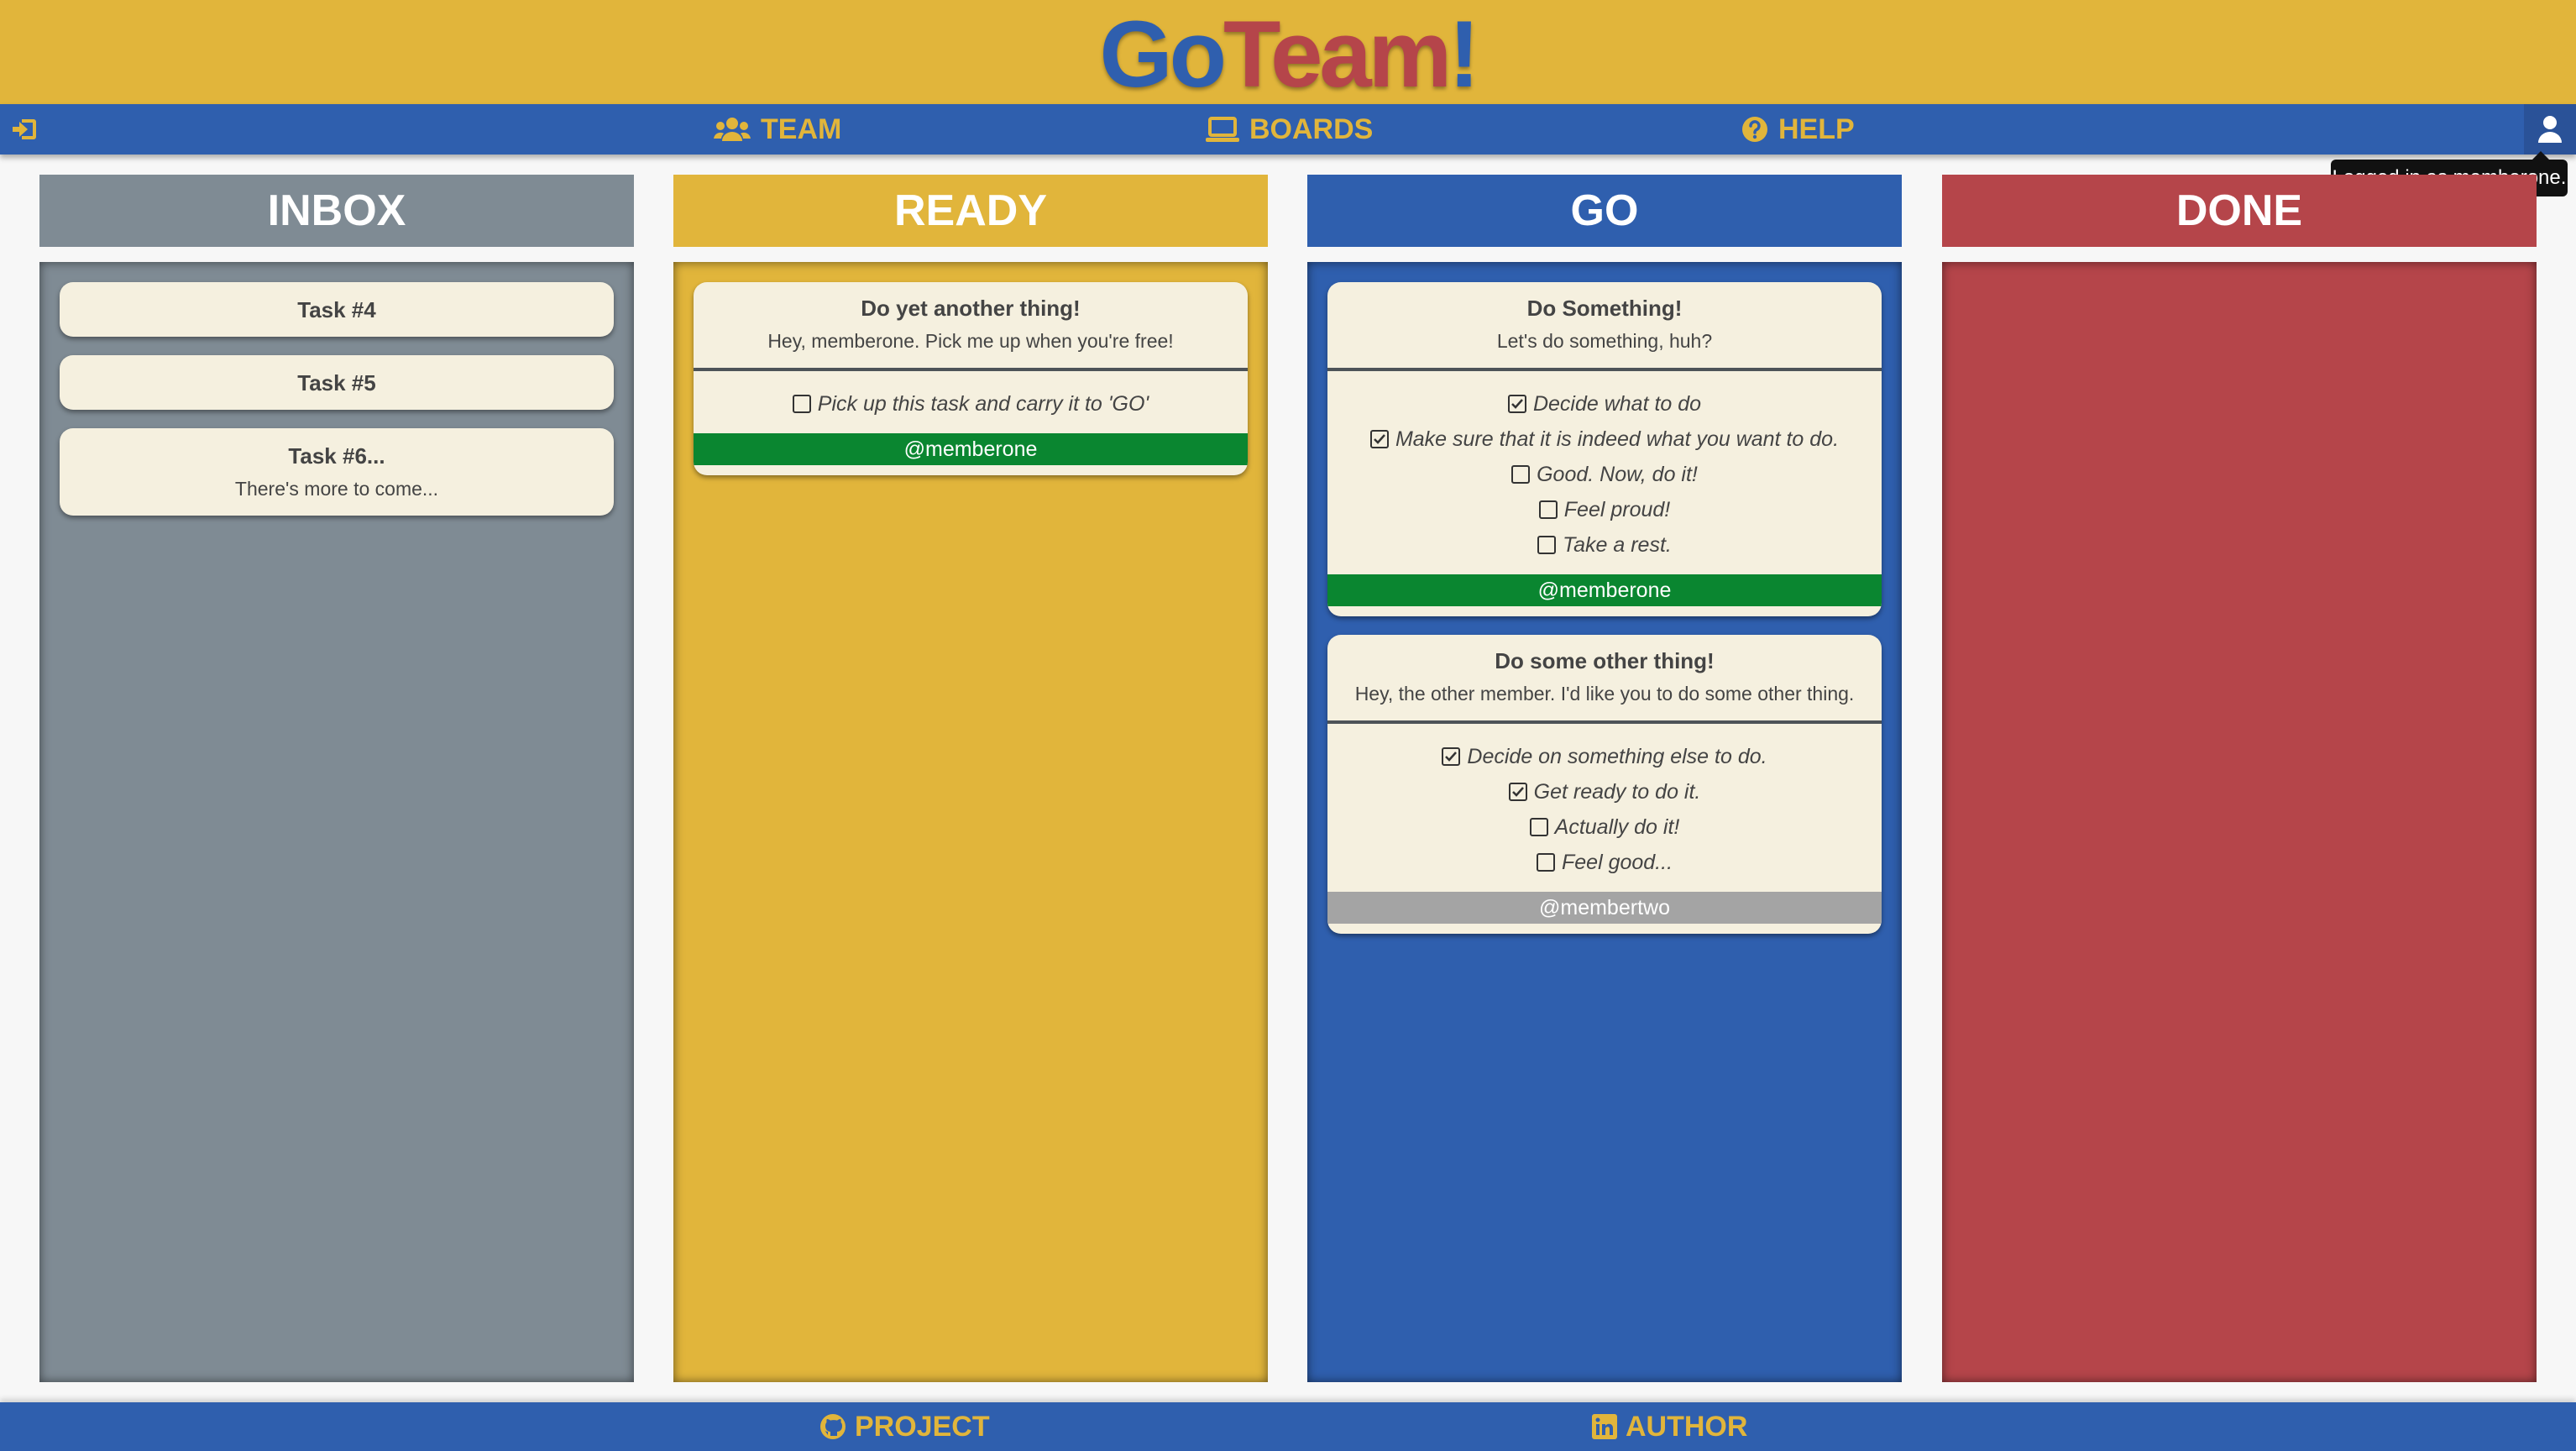 The image size is (2576, 1451). What do you see at coordinates (1338, 55) in the screenshot?
I see `logo-team: Team` at bounding box center [1338, 55].